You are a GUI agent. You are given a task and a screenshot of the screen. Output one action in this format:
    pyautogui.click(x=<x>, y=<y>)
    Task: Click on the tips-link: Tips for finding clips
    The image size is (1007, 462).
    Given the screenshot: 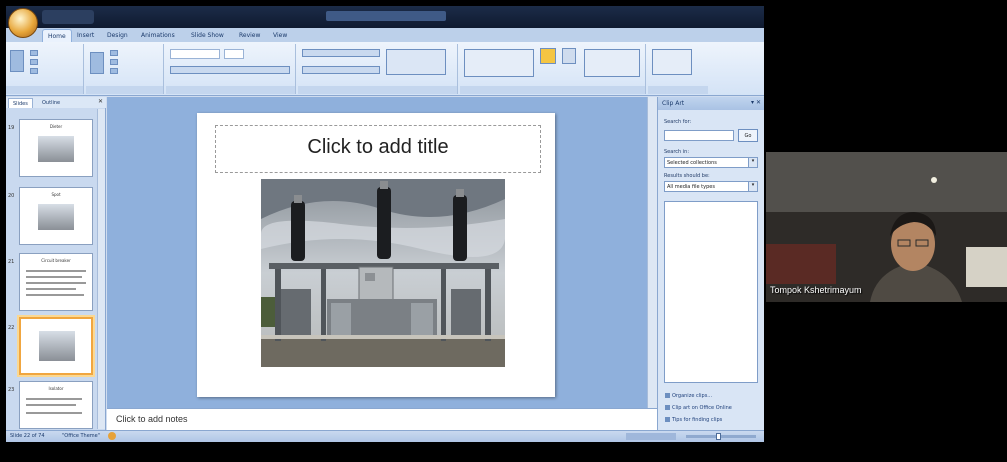 What is the action you would take?
    pyautogui.click(x=693, y=420)
    